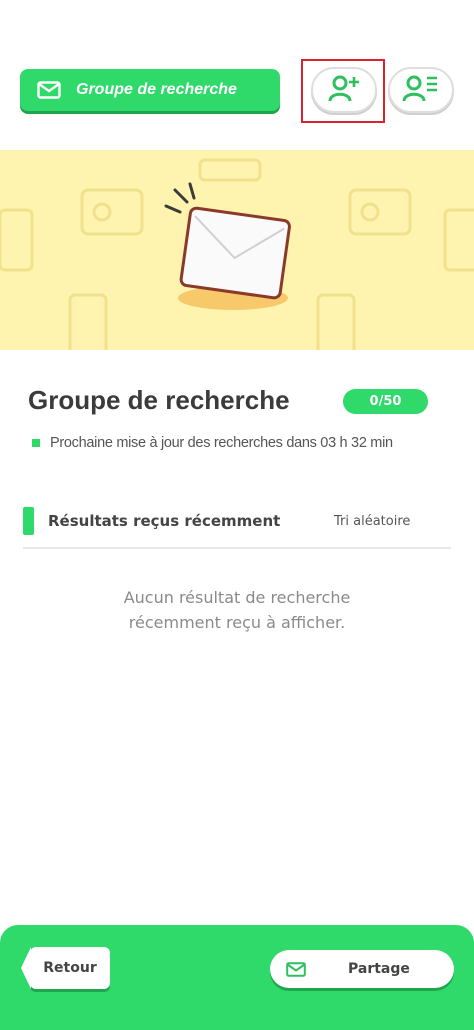  Describe the element at coordinates (28, 521) in the screenshot. I see `section-marker` at that location.